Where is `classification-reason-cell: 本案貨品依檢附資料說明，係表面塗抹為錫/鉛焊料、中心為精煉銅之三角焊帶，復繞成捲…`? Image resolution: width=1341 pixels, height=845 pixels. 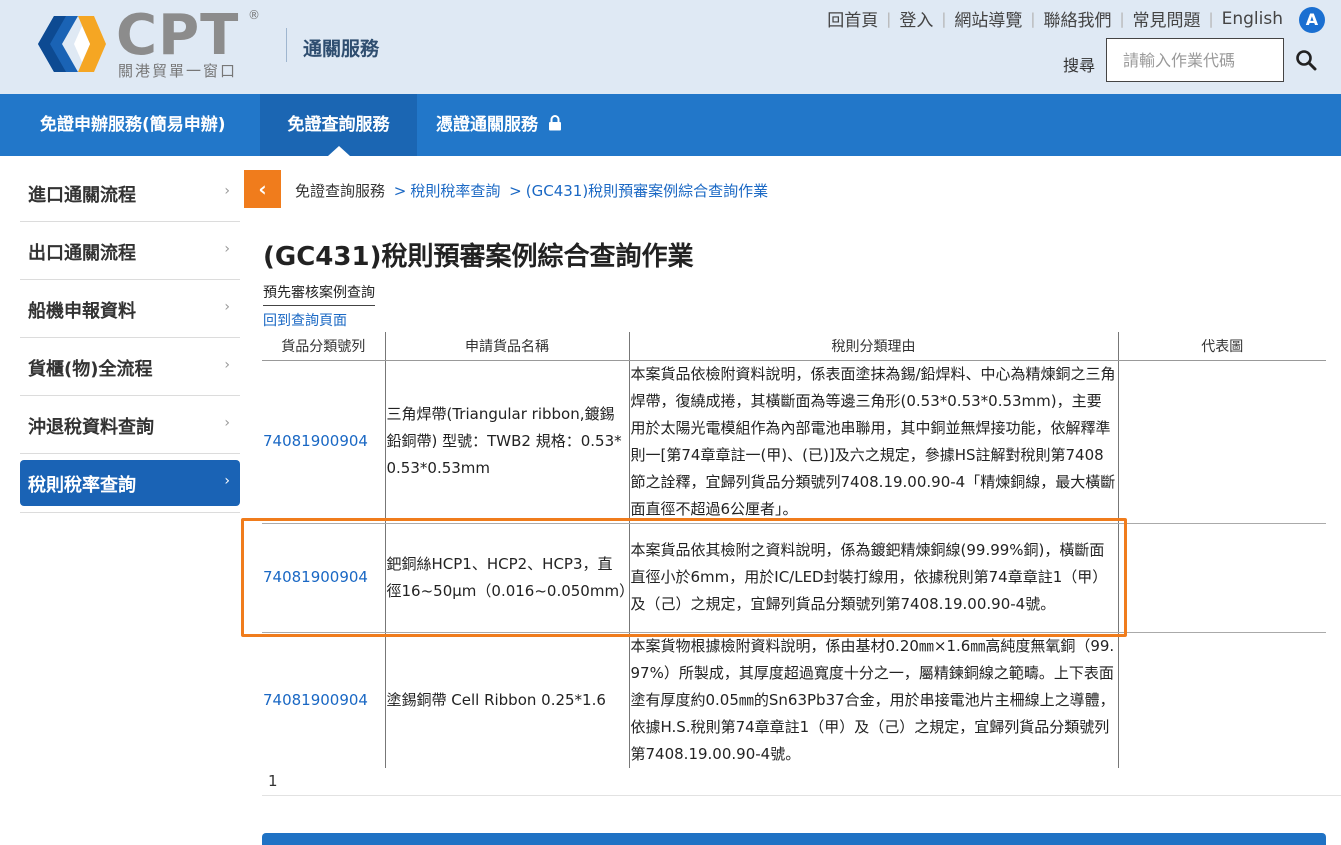 classification-reason-cell: 本案貨品依檢附資料說明，係表面塗抹為錫/鉛焊料、中心為精煉銅之三角焊帶，復繞成捲… is located at coordinates (873, 442).